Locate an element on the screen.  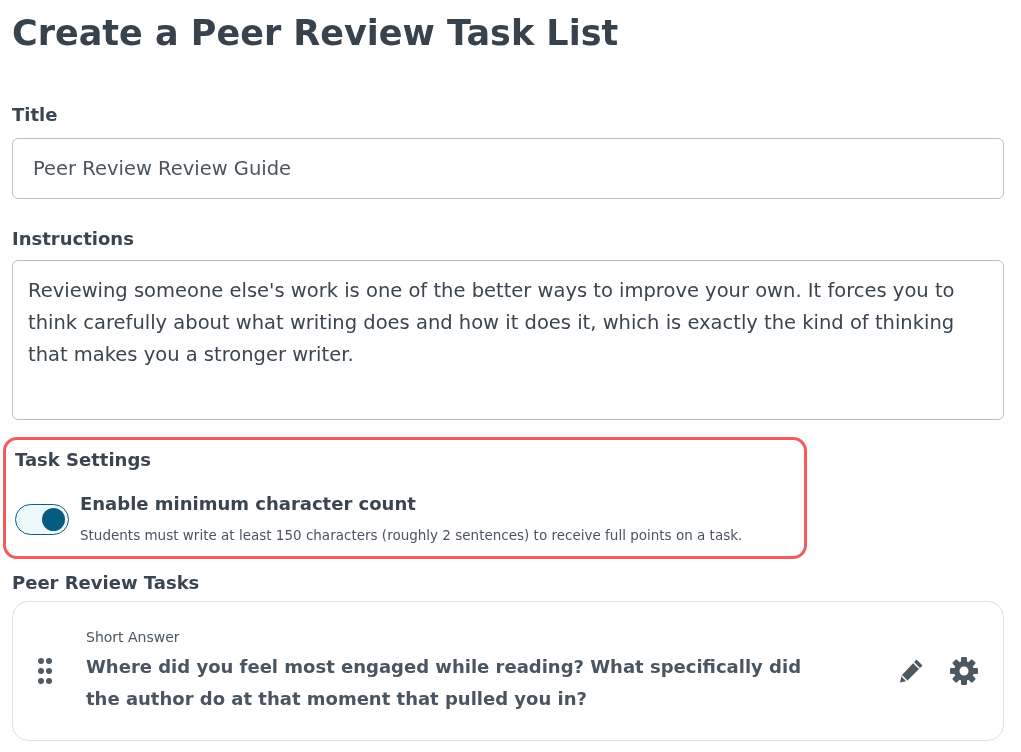
setting-label: Enable minimum character count is located at coordinates (248, 504).